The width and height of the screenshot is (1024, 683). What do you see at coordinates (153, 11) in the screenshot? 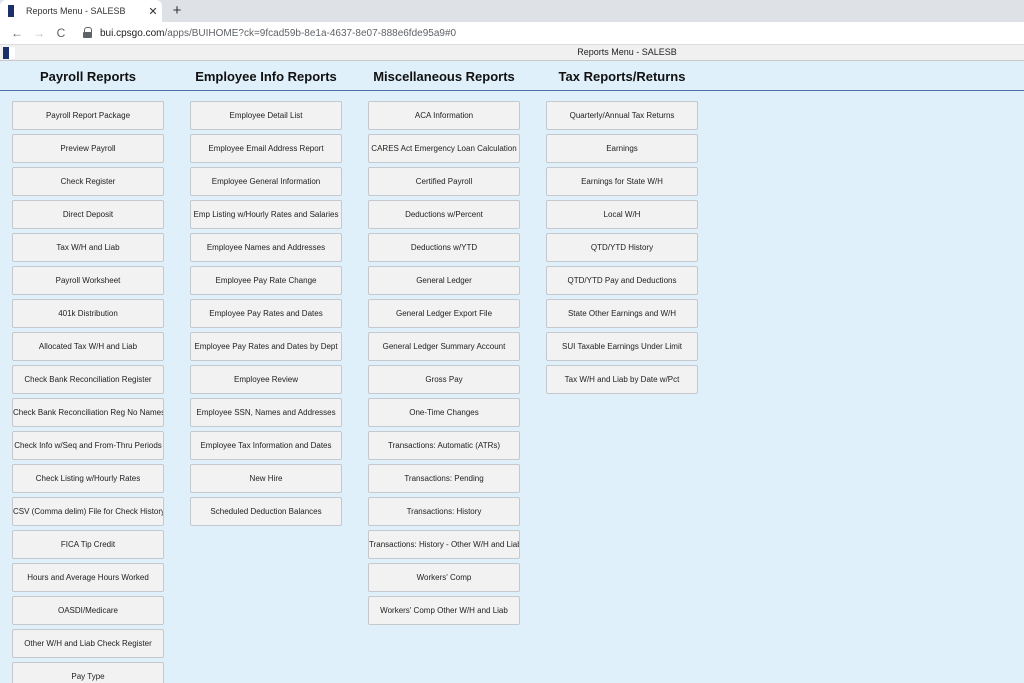
I see `close-tab-icon: ✕` at bounding box center [153, 11].